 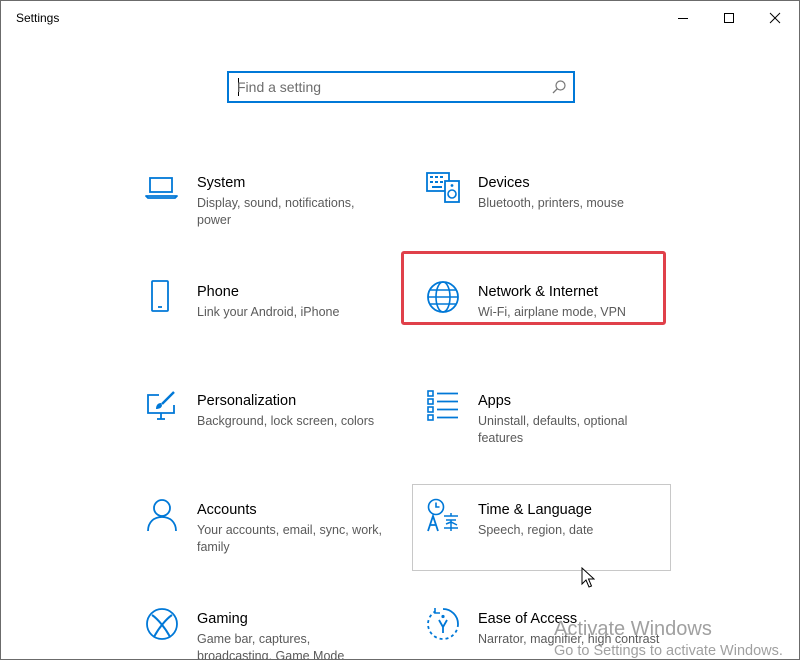 What do you see at coordinates (668, 651) in the screenshot?
I see `watermark-subtitle: Go to Settings to activate Windows.` at bounding box center [668, 651].